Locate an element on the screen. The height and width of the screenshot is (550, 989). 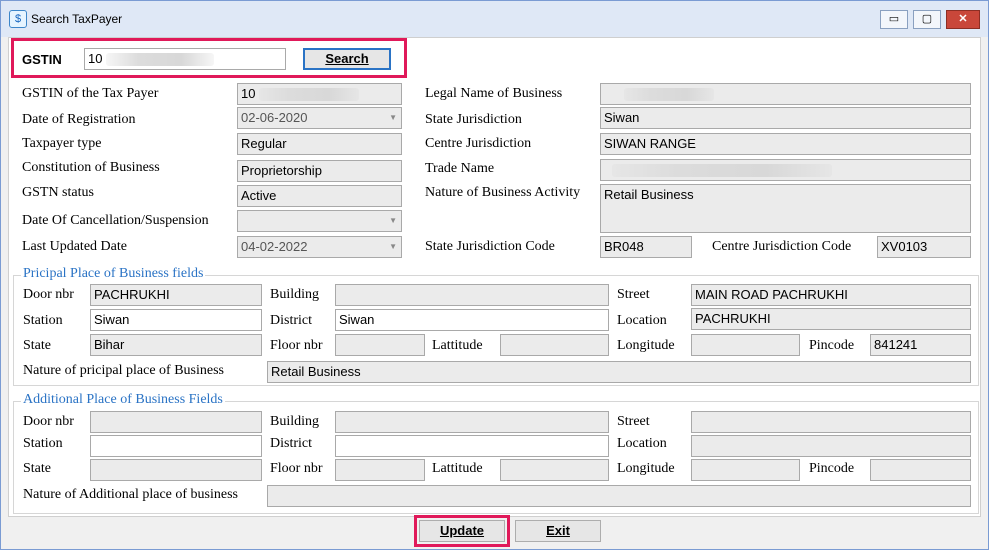
taxpayer-type-field: Regular is located at coordinates (319, 144).